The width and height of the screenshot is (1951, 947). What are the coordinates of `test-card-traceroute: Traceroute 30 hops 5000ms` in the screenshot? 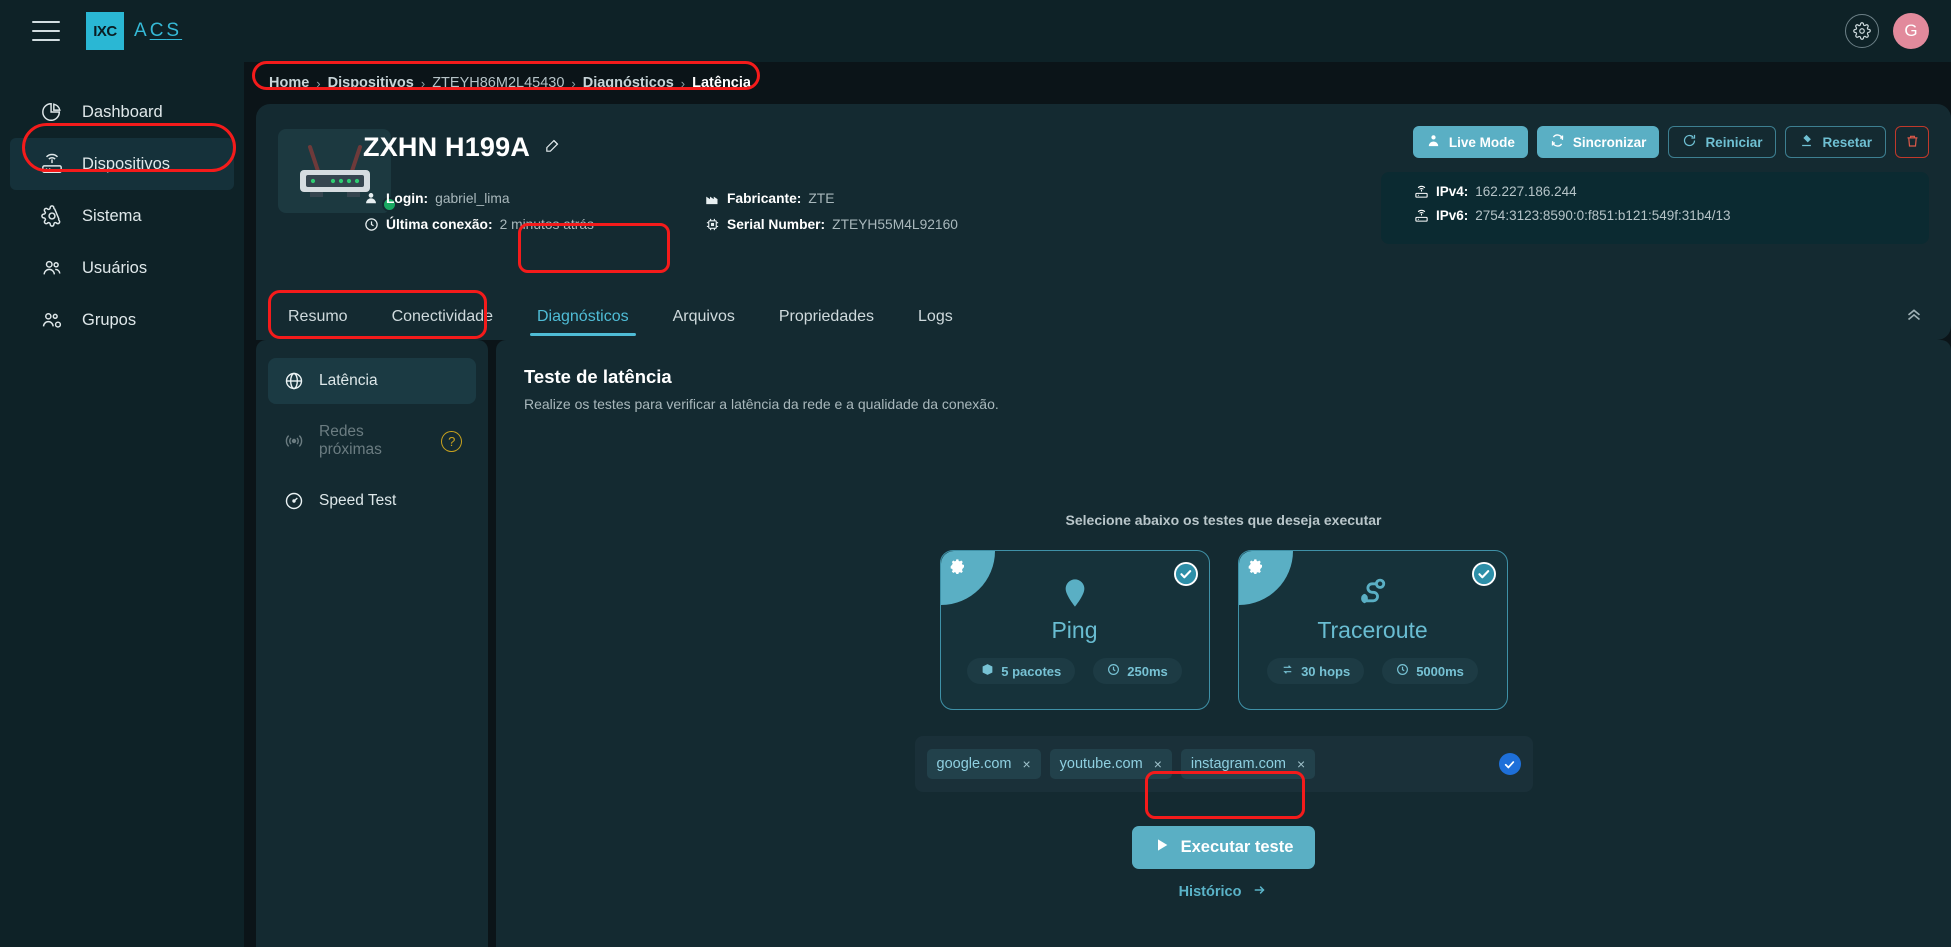 It's located at (1372, 630).